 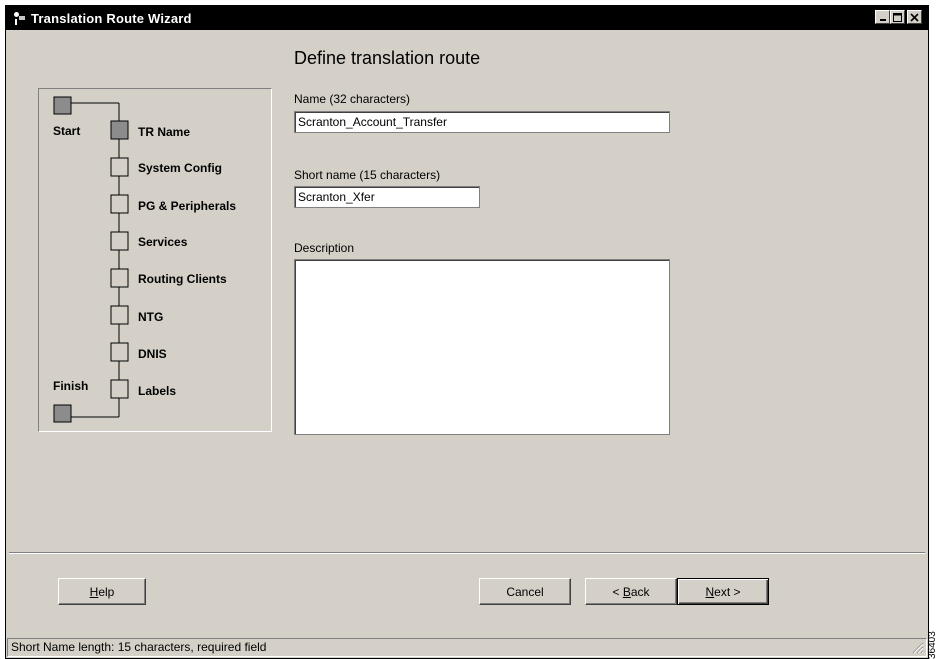 I want to click on window-title: Translation Route Wizard, so click(x=111, y=18).